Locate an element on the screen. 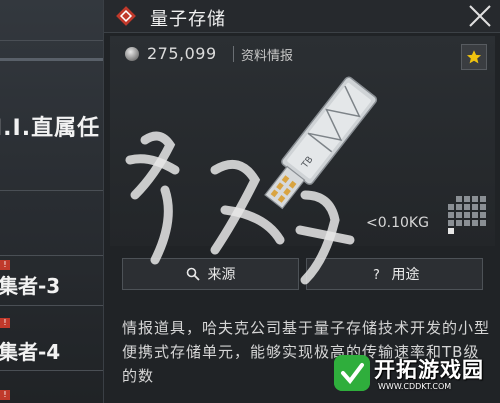 Image resolution: width=500 pixels, height=403 pixels. close-icon is located at coordinates (480, 16).